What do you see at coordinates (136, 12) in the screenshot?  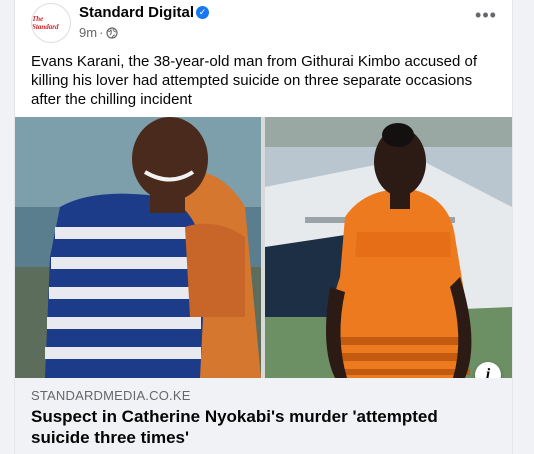 I see `page-name-link: Standard Digital` at bounding box center [136, 12].